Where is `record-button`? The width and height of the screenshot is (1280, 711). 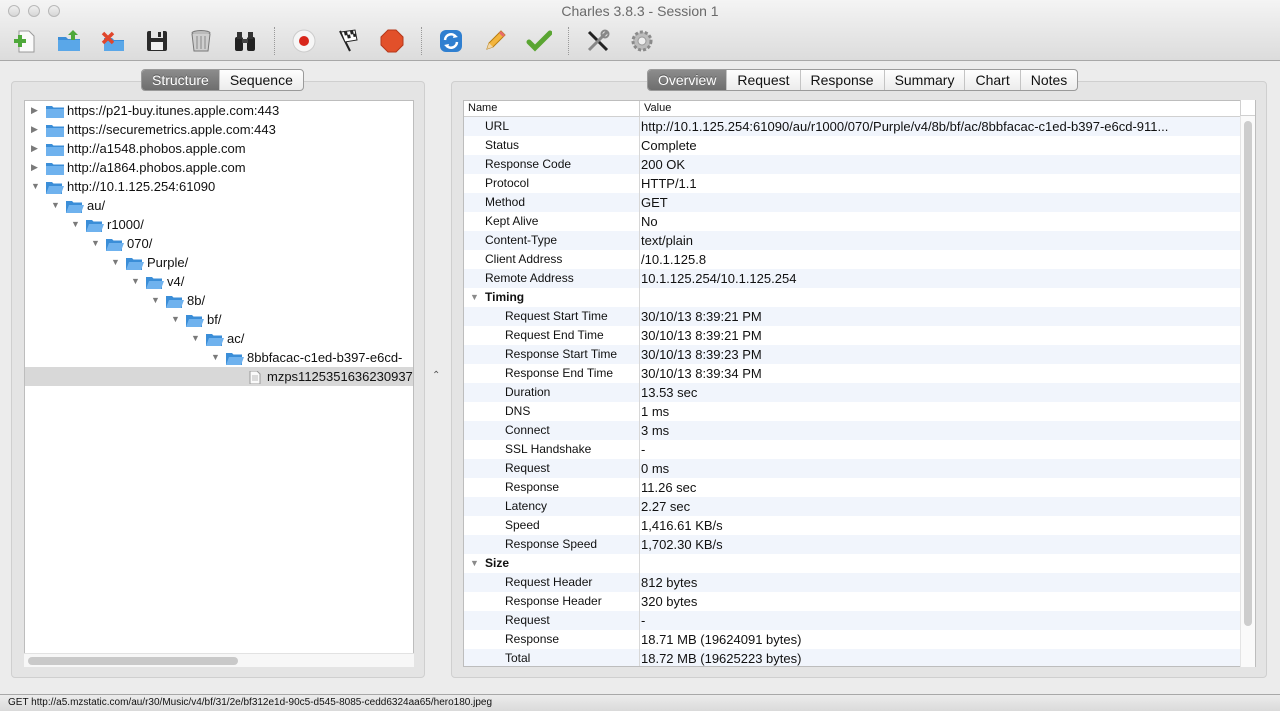 record-button is located at coordinates (304, 41).